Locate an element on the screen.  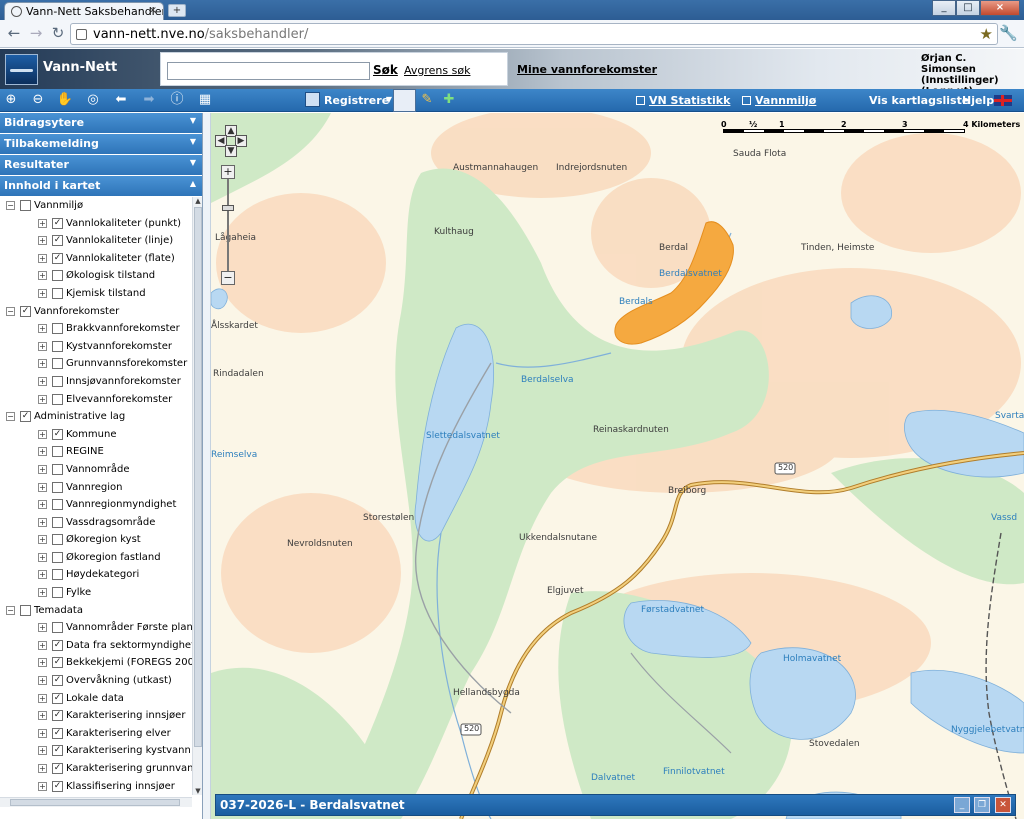
back-arrow-icon: ⬅ is located at coordinates (121, 100).